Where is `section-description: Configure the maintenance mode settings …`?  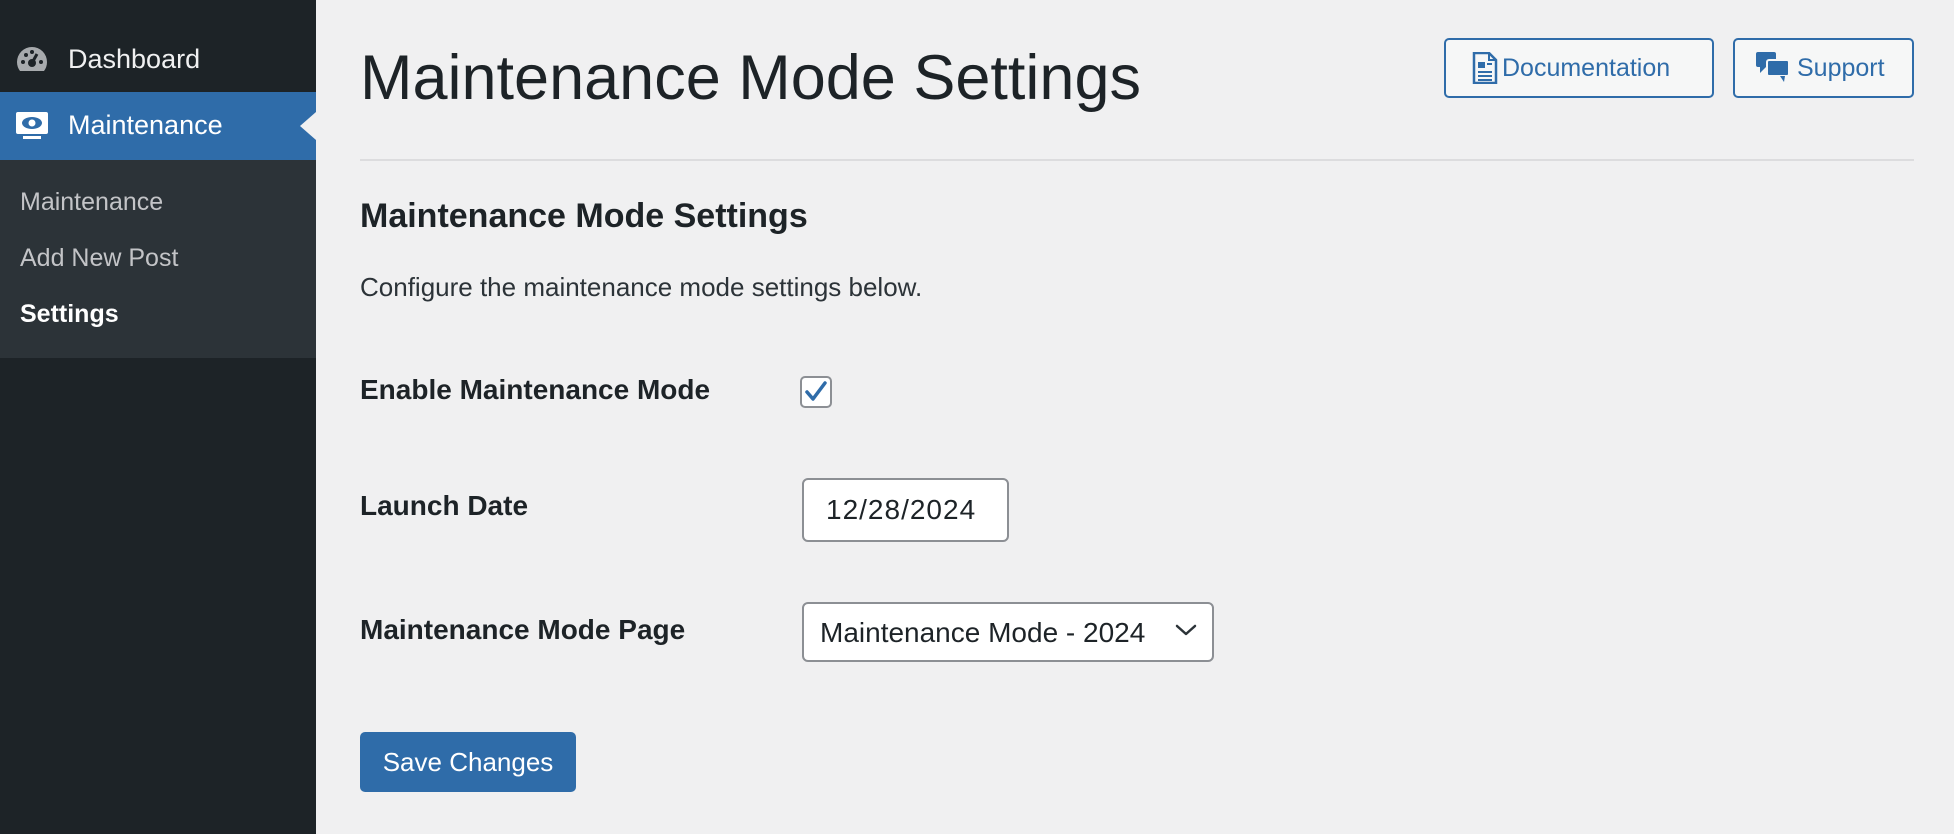
section-description: Configure the maintenance mode settings … is located at coordinates (641, 287).